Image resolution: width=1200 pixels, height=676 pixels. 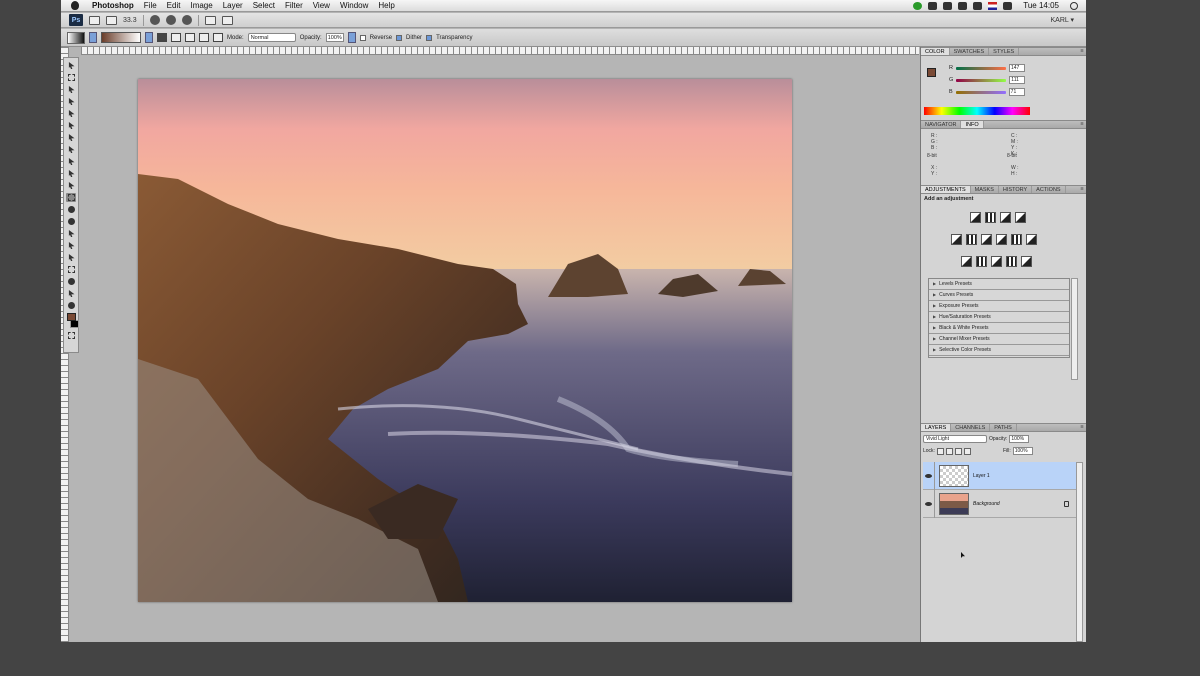 What do you see at coordinates (1022, 451) in the screenshot?
I see `fill-input: 100%` at bounding box center [1022, 451].